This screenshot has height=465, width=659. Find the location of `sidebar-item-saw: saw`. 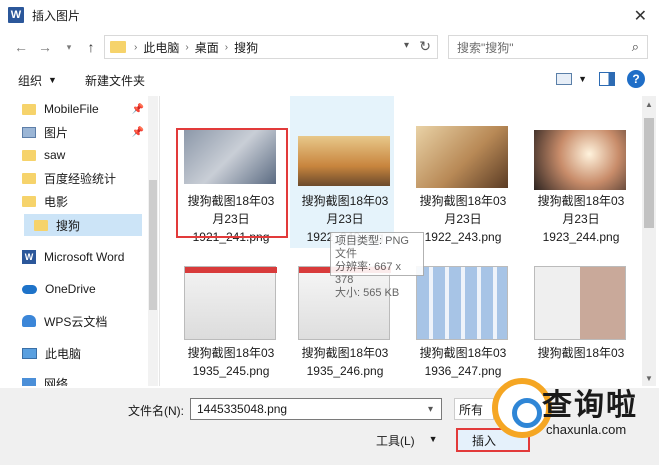

sidebar-item-saw: saw is located at coordinates (86, 155).